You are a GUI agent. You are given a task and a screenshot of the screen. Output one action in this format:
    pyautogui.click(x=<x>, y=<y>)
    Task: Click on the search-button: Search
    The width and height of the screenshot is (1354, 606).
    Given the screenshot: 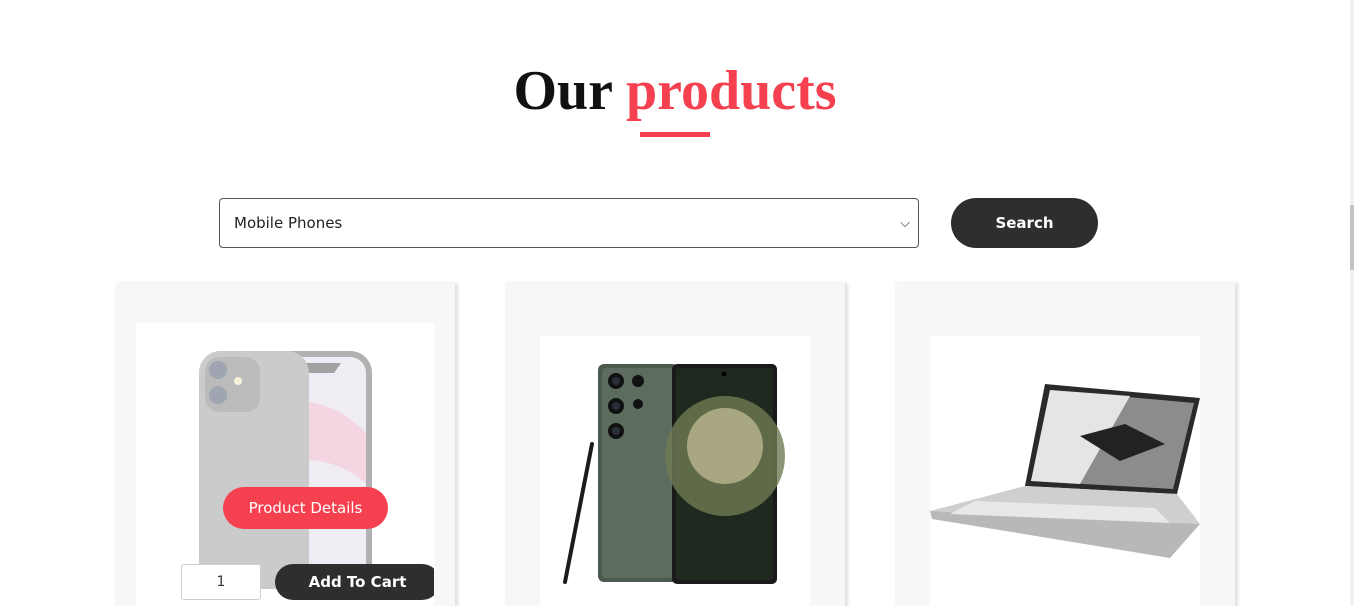 What is the action you would take?
    pyautogui.click(x=1024, y=223)
    